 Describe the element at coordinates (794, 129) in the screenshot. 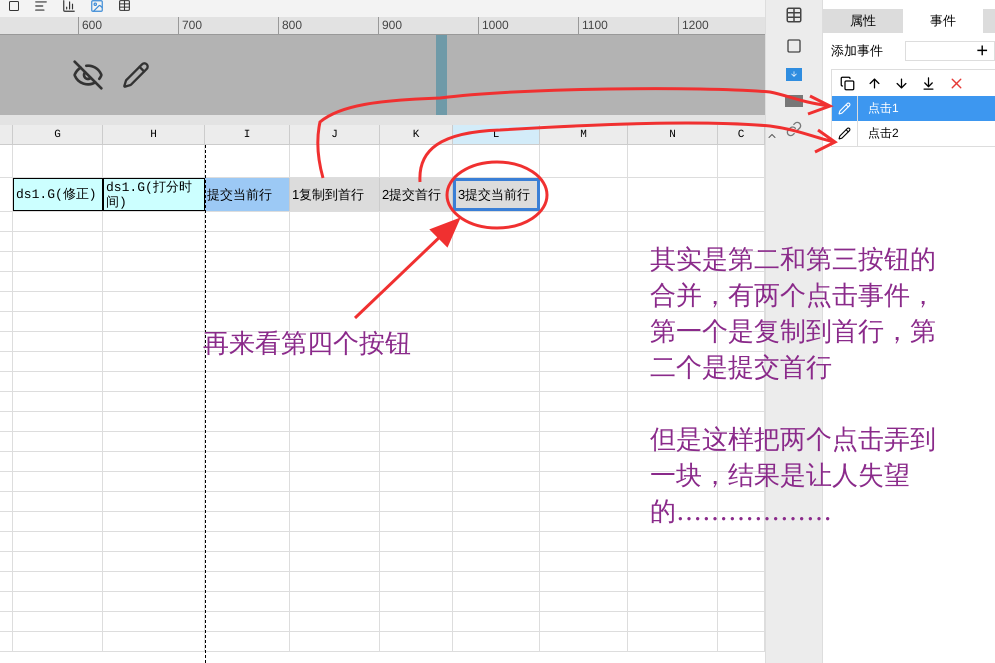

I see `link-icon` at that location.